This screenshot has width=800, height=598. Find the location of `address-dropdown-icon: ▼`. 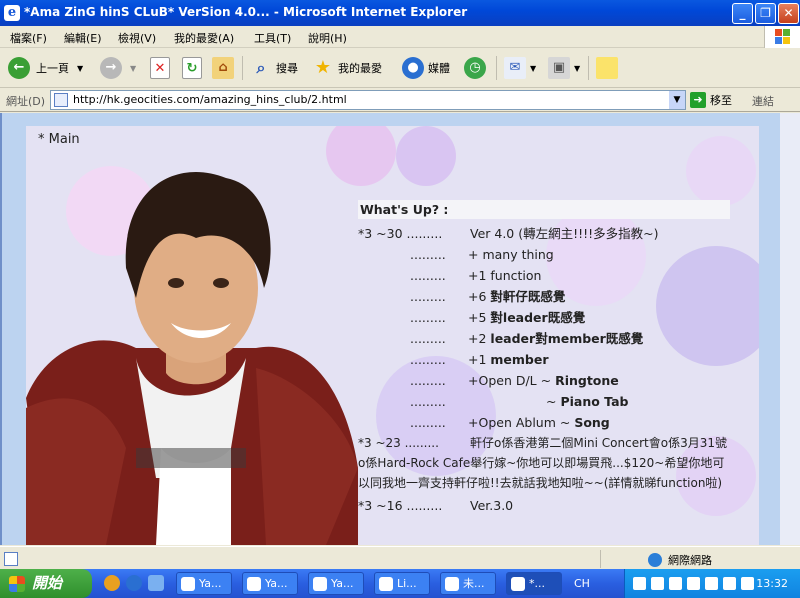

address-dropdown-icon: ▼ is located at coordinates (677, 100).